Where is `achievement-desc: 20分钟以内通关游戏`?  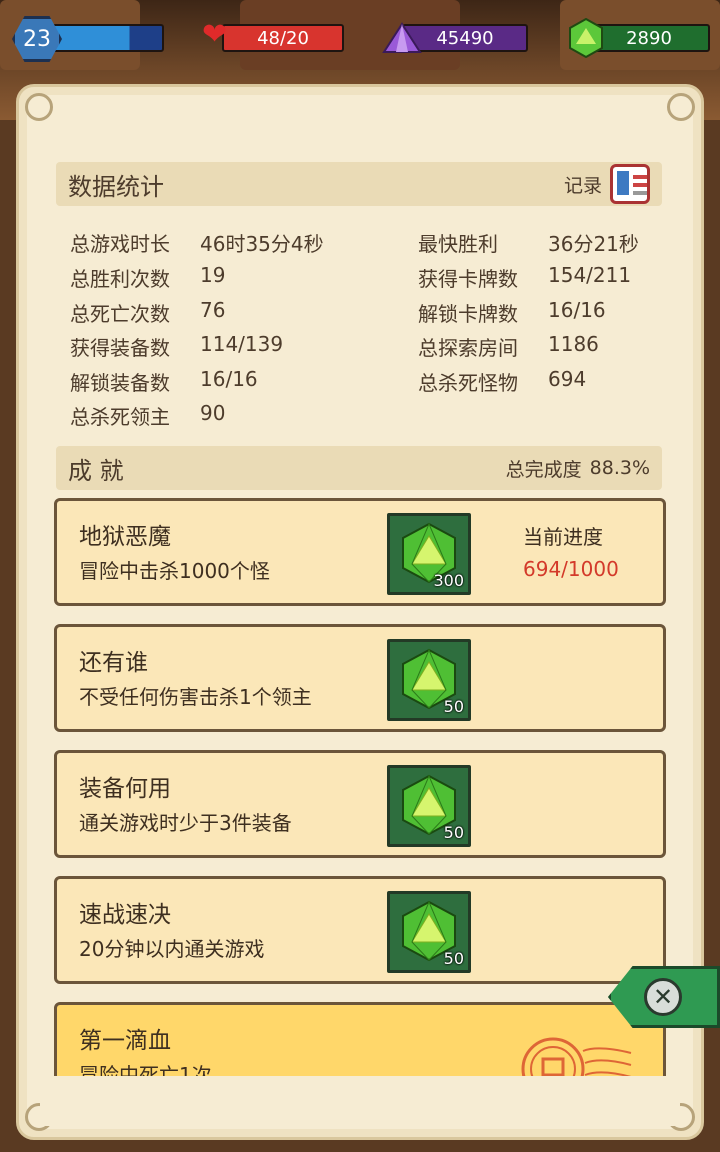
achievement-desc: 20分钟以内通关游戏 is located at coordinates (172, 949).